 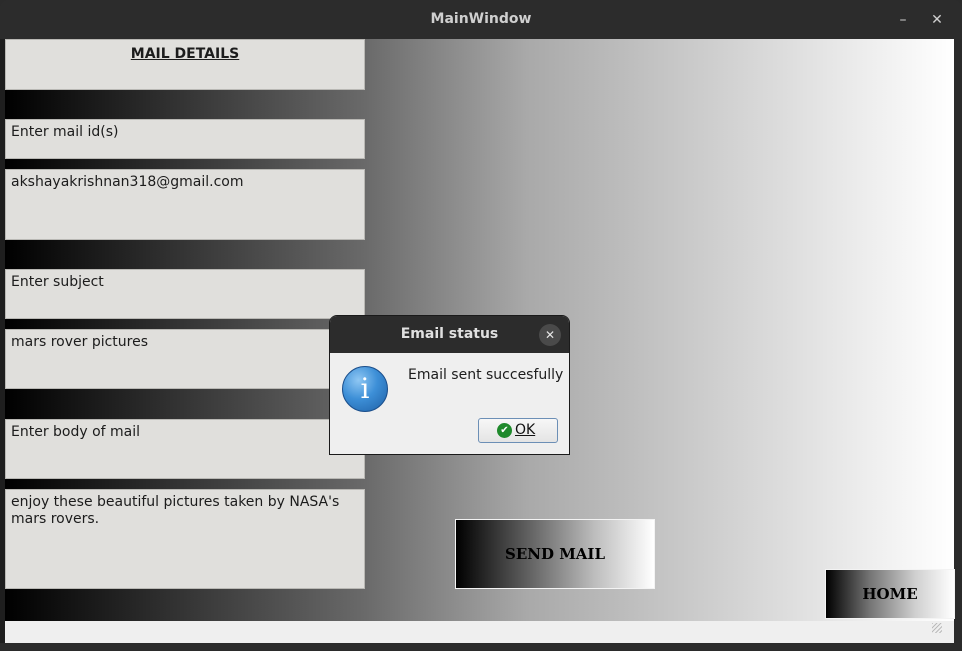 I want to click on dialog-close-button: ✕, so click(x=550, y=335).